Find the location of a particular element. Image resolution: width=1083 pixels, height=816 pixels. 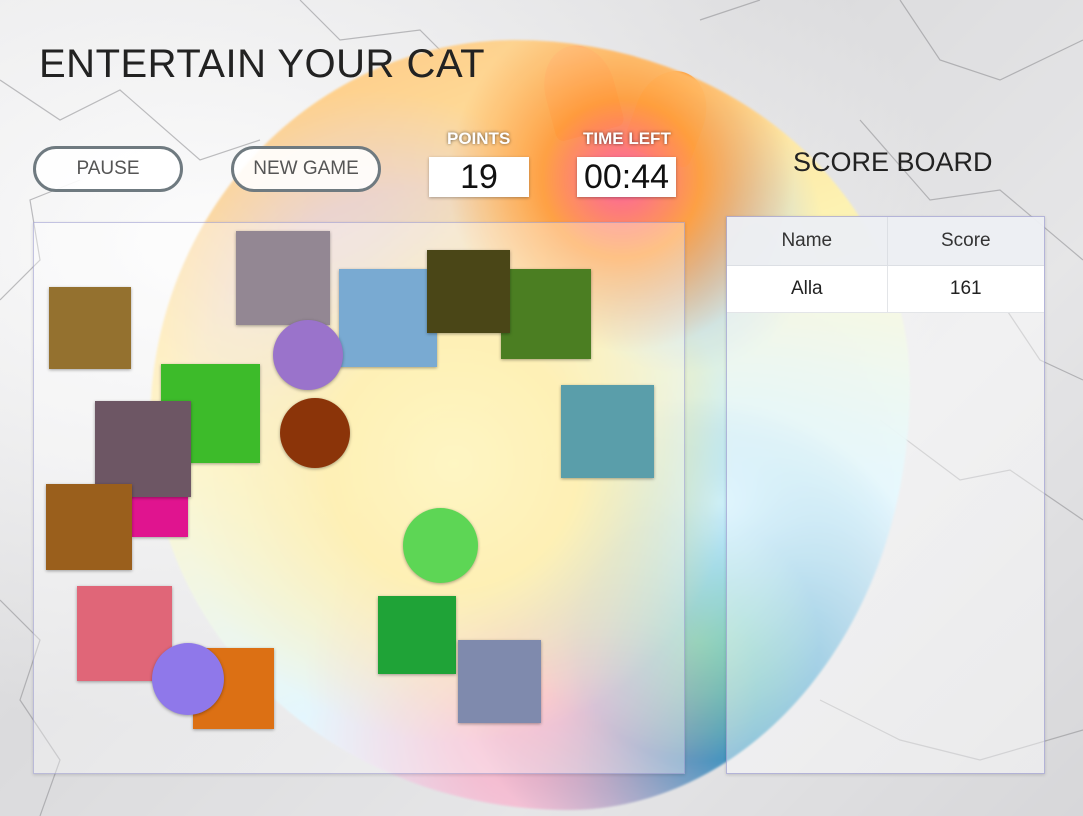

column-header-score: Score is located at coordinates (965, 241).